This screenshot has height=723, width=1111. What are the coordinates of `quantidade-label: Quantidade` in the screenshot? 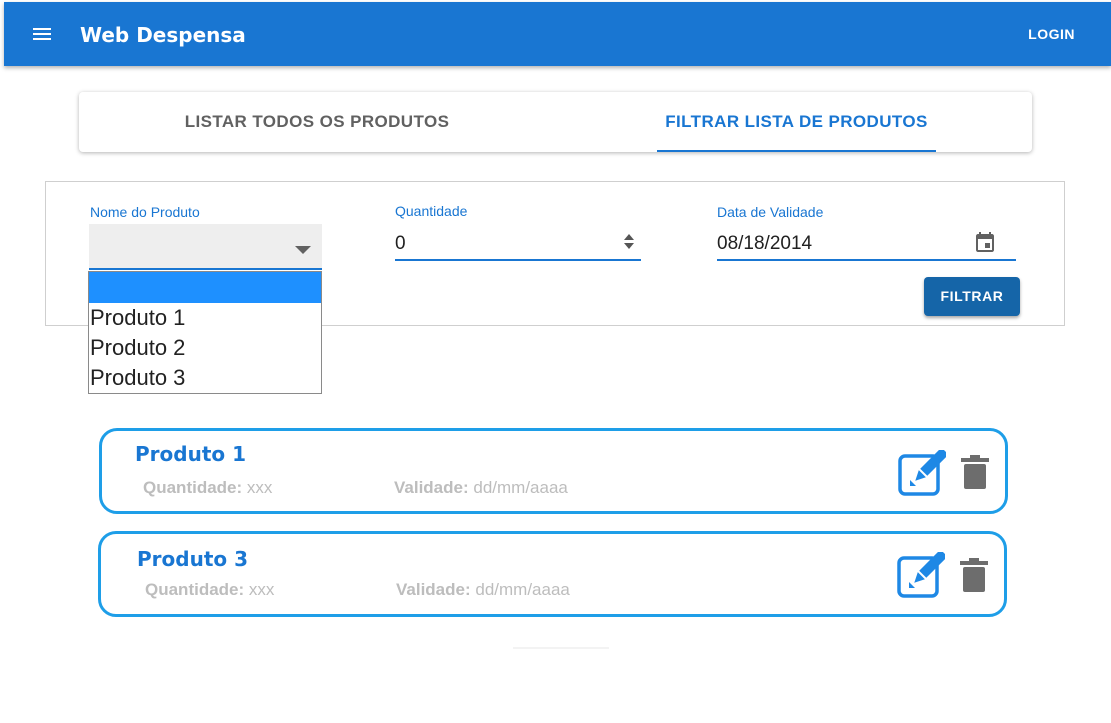 It's located at (431, 211).